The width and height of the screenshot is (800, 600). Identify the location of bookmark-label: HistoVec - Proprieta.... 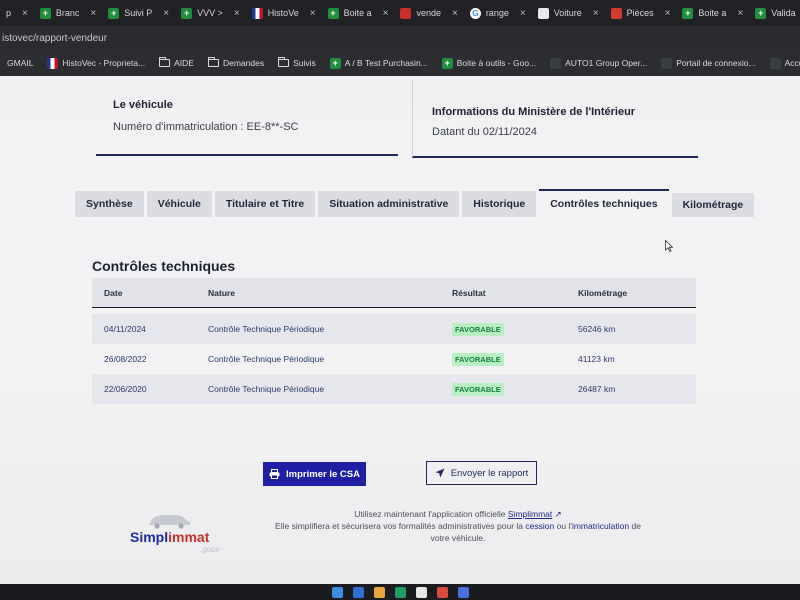
(104, 63).